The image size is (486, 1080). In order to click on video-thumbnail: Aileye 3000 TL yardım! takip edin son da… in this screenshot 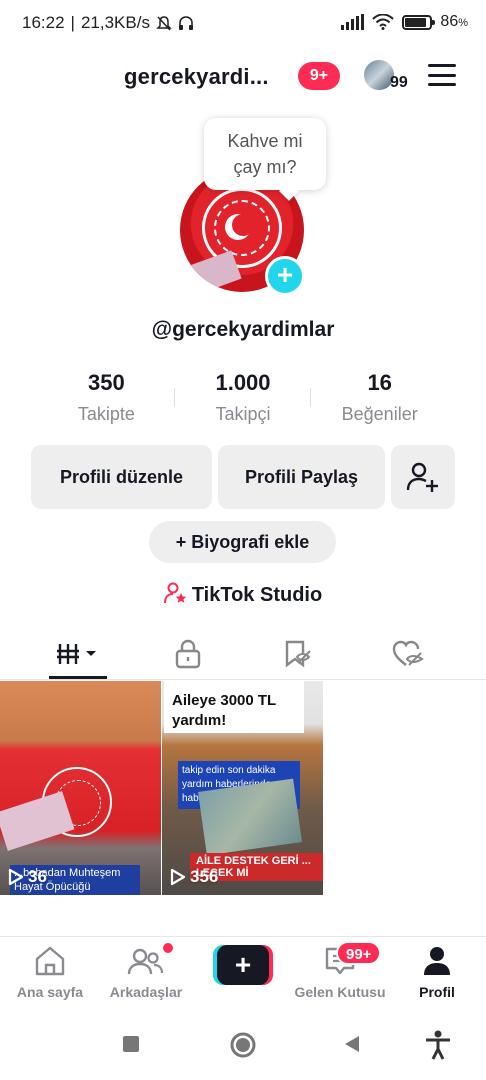, I will do `click(242, 788)`.